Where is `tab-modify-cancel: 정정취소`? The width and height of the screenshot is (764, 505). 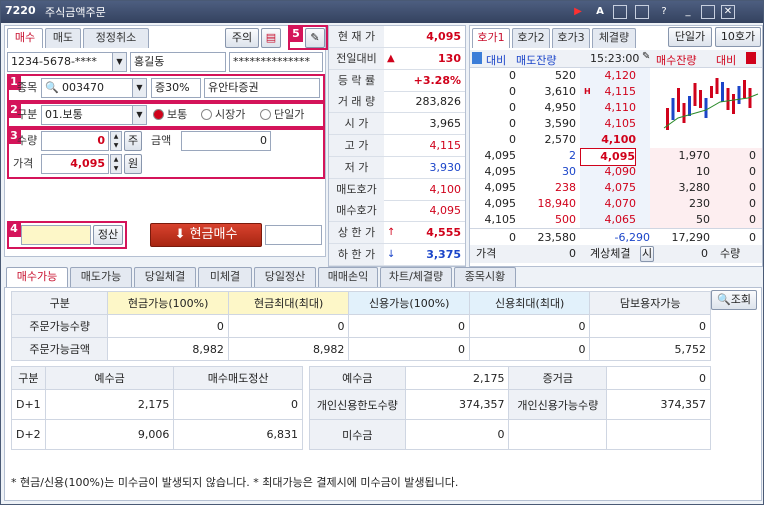
tab-modify-cancel: 정정취소 is located at coordinates (116, 38).